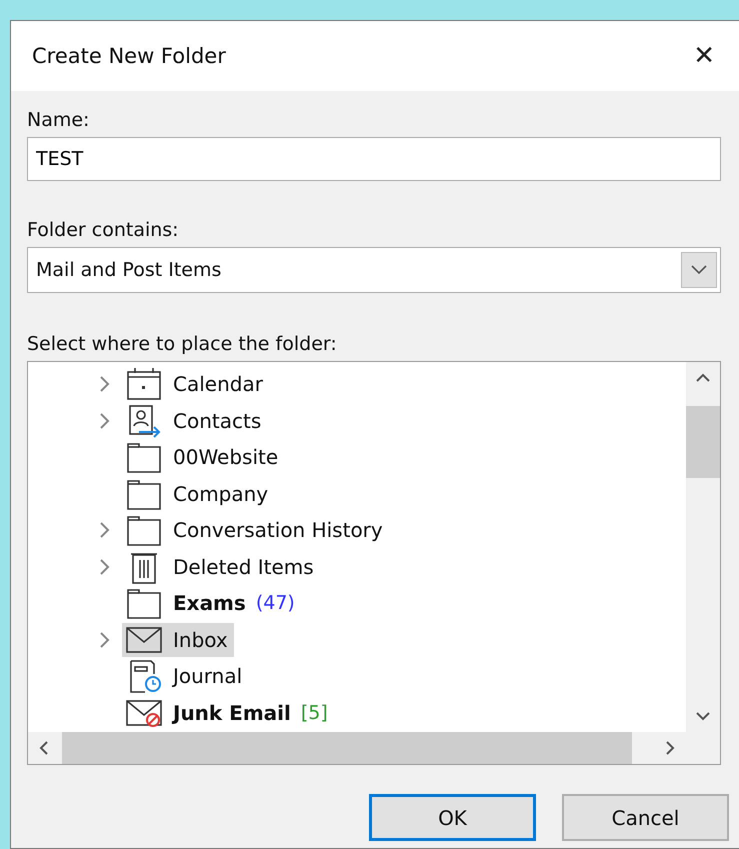 Image resolution: width=739 pixels, height=849 pixels. I want to click on folder-name: Contacts, so click(217, 420).